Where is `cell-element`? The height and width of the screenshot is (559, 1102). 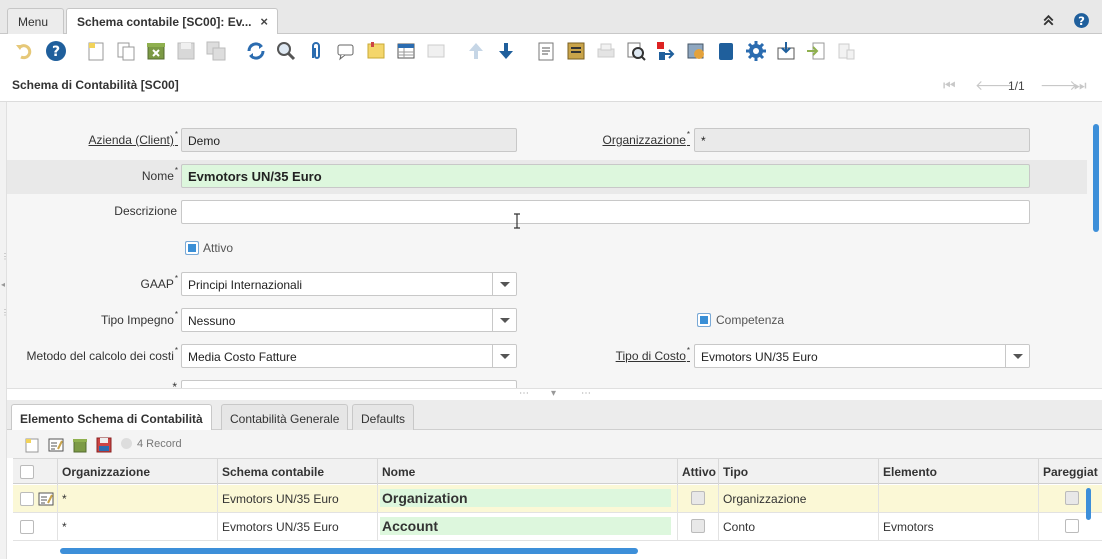 cell-element is located at coordinates (958, 499).